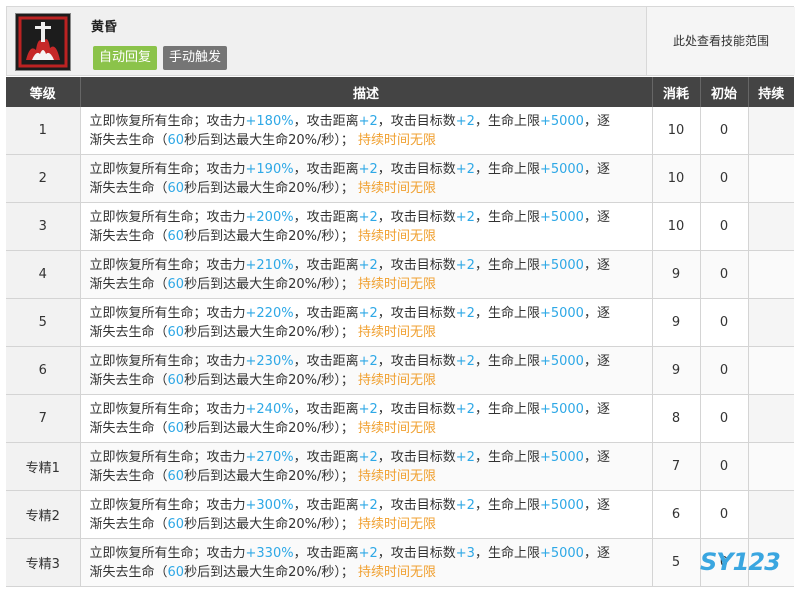 This screenshot has height=594, width=800. What do you see at coordinates (269, 553) in the screenshot?
I see `atk-value: +330%` at bounding box center [269, 553].